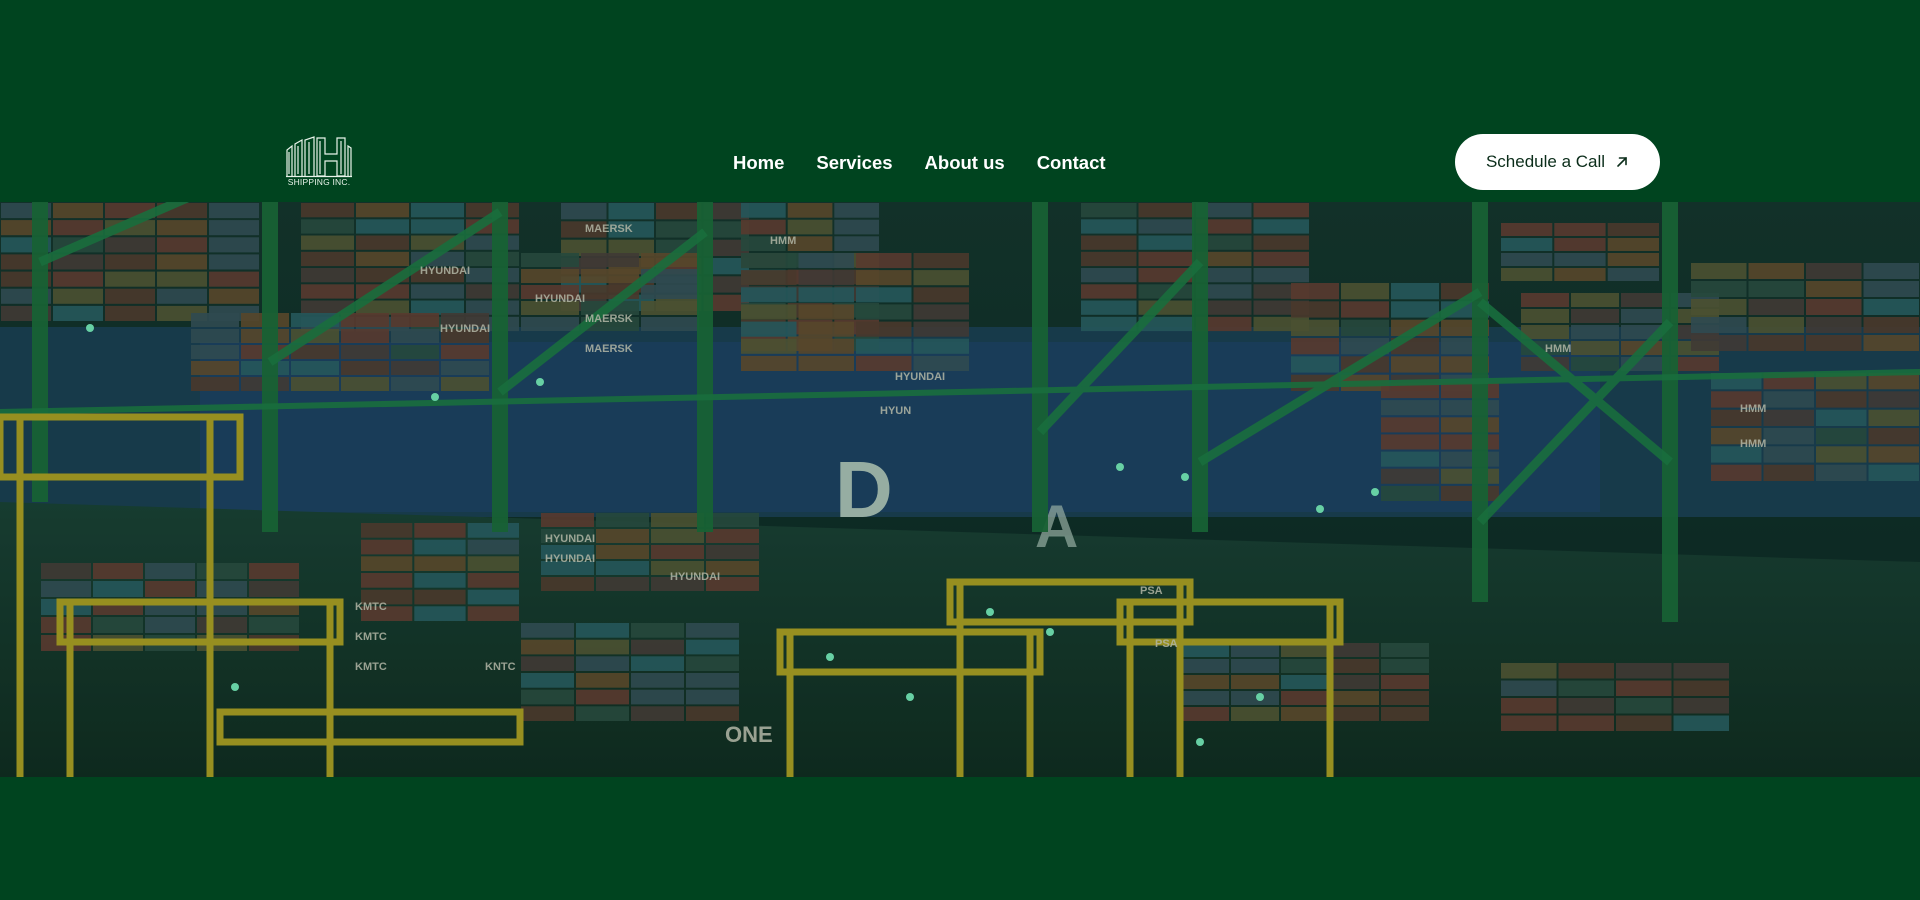 The height and width of the screenshot is (900, 1920). I want to click on arrow-up-right-icon, so click(1622, 162).